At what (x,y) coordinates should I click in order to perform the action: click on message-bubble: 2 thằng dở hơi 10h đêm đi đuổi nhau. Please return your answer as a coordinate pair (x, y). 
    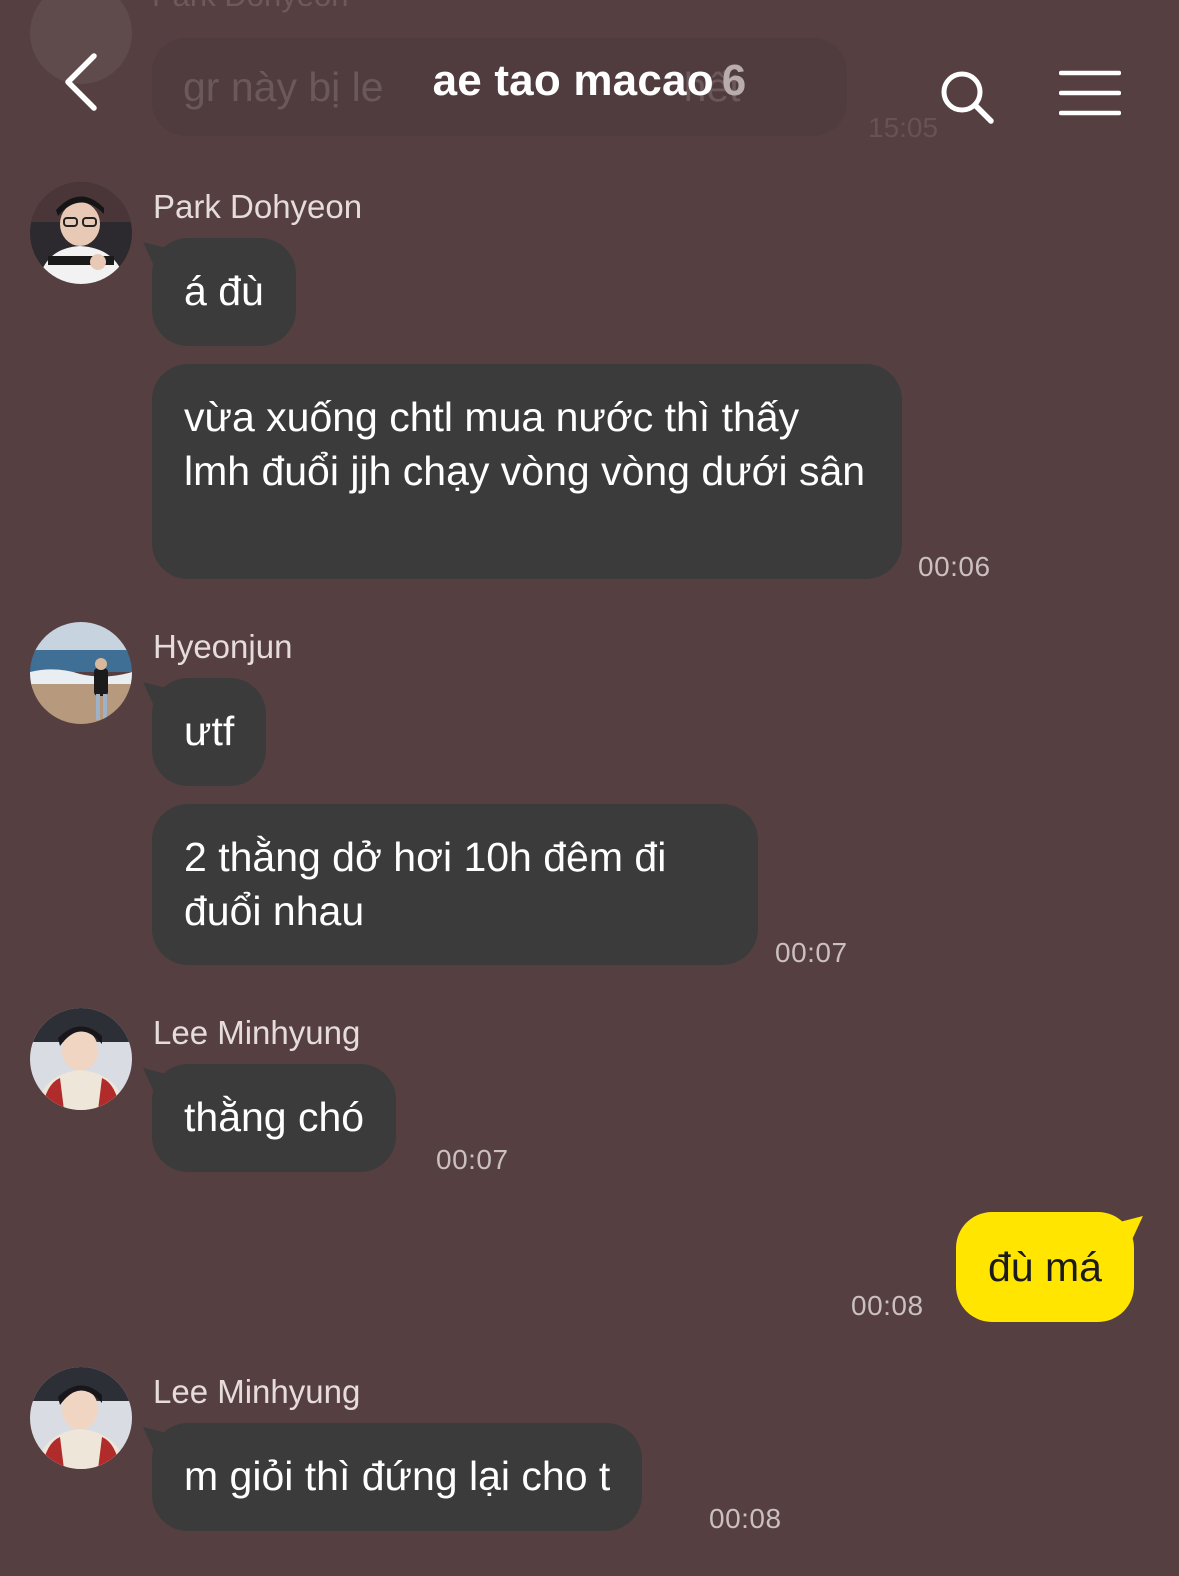
    Looking at the image, I should click on (455, 884).